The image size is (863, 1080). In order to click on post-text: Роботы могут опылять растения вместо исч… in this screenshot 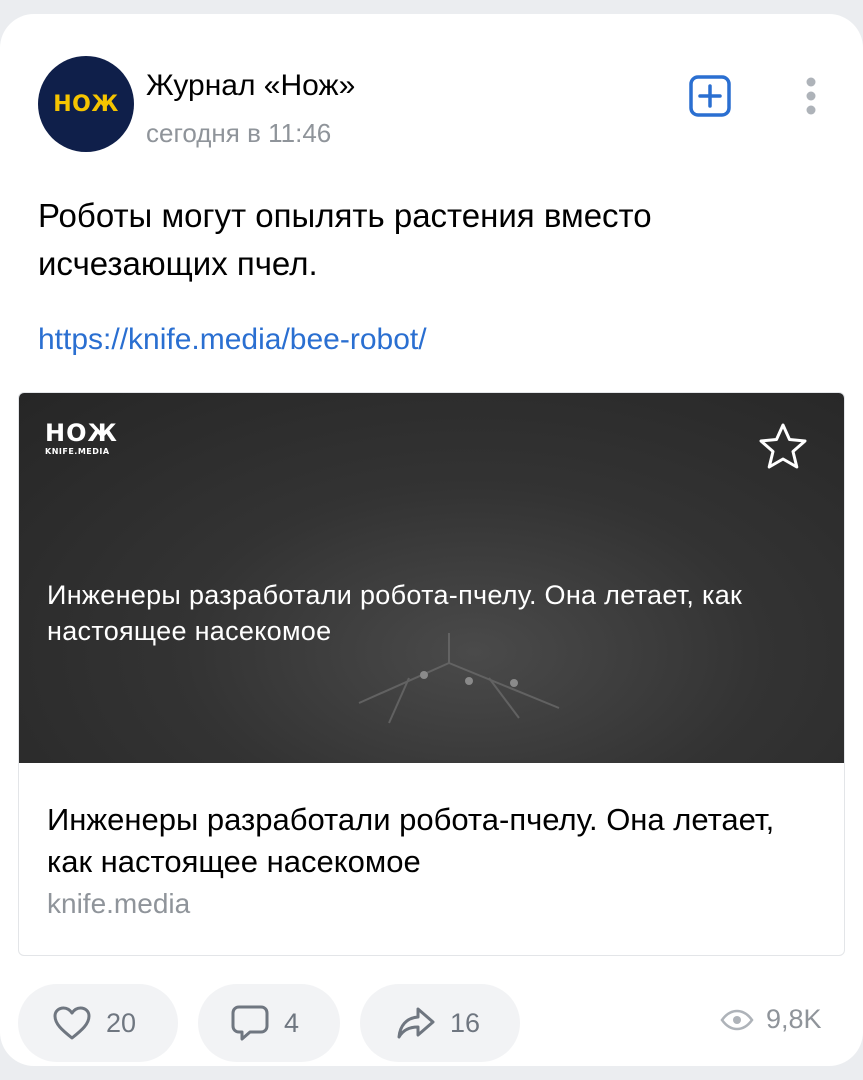, I will do `click(345, 239)`.